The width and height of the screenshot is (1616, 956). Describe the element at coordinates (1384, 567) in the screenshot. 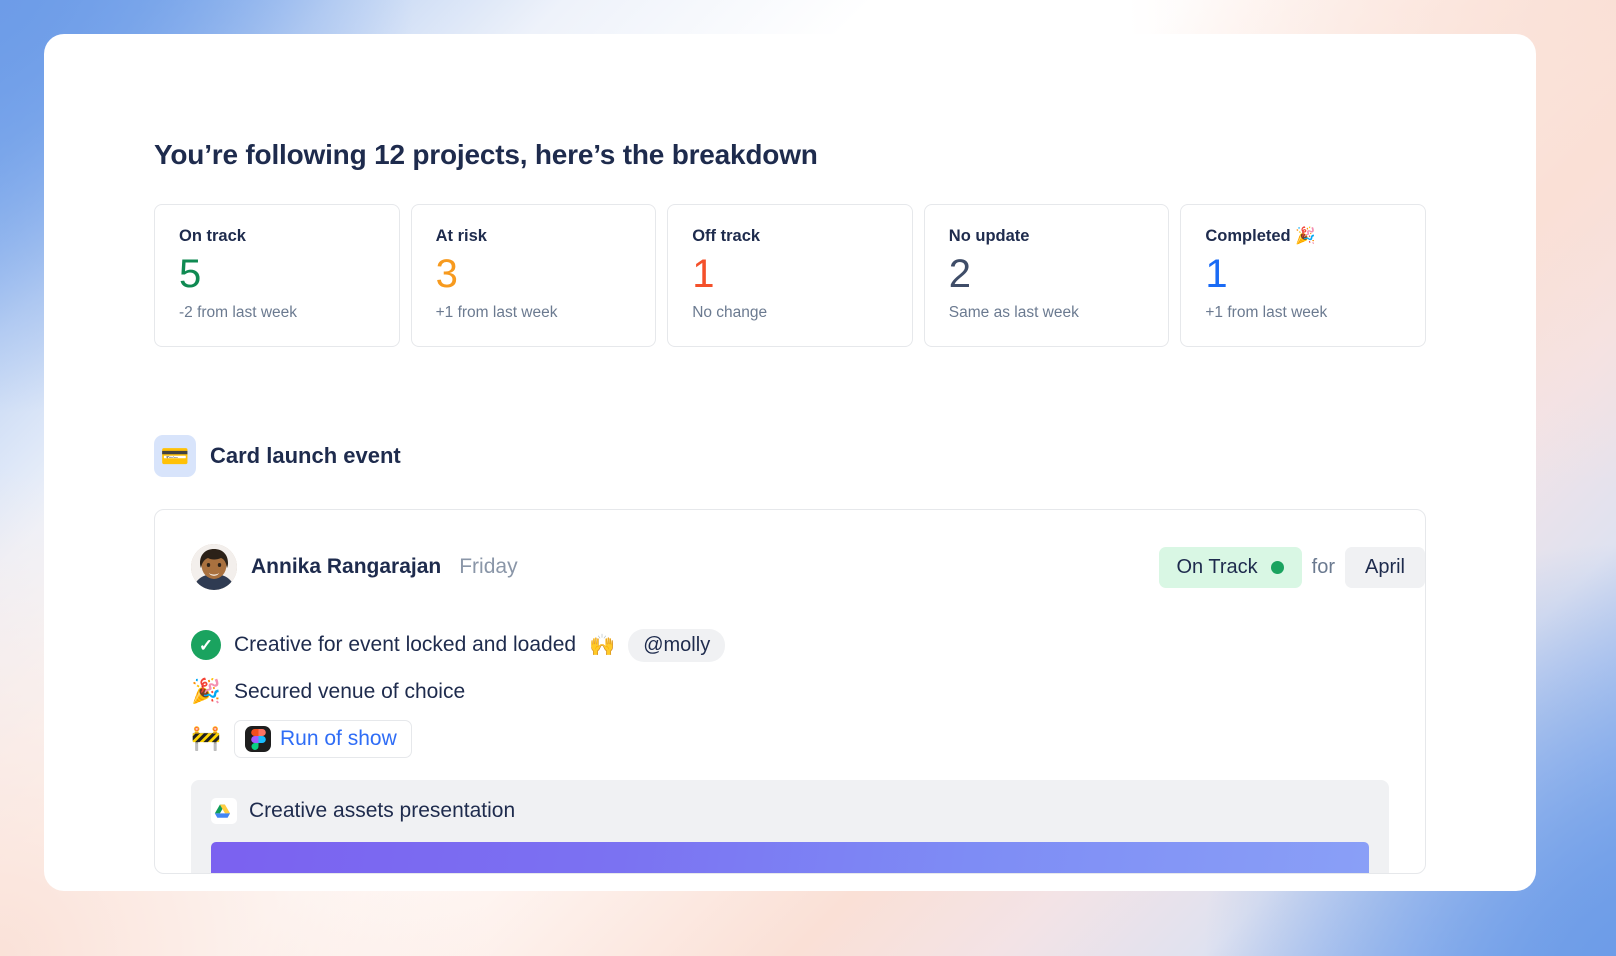

I see `month-badge: April` at that location.